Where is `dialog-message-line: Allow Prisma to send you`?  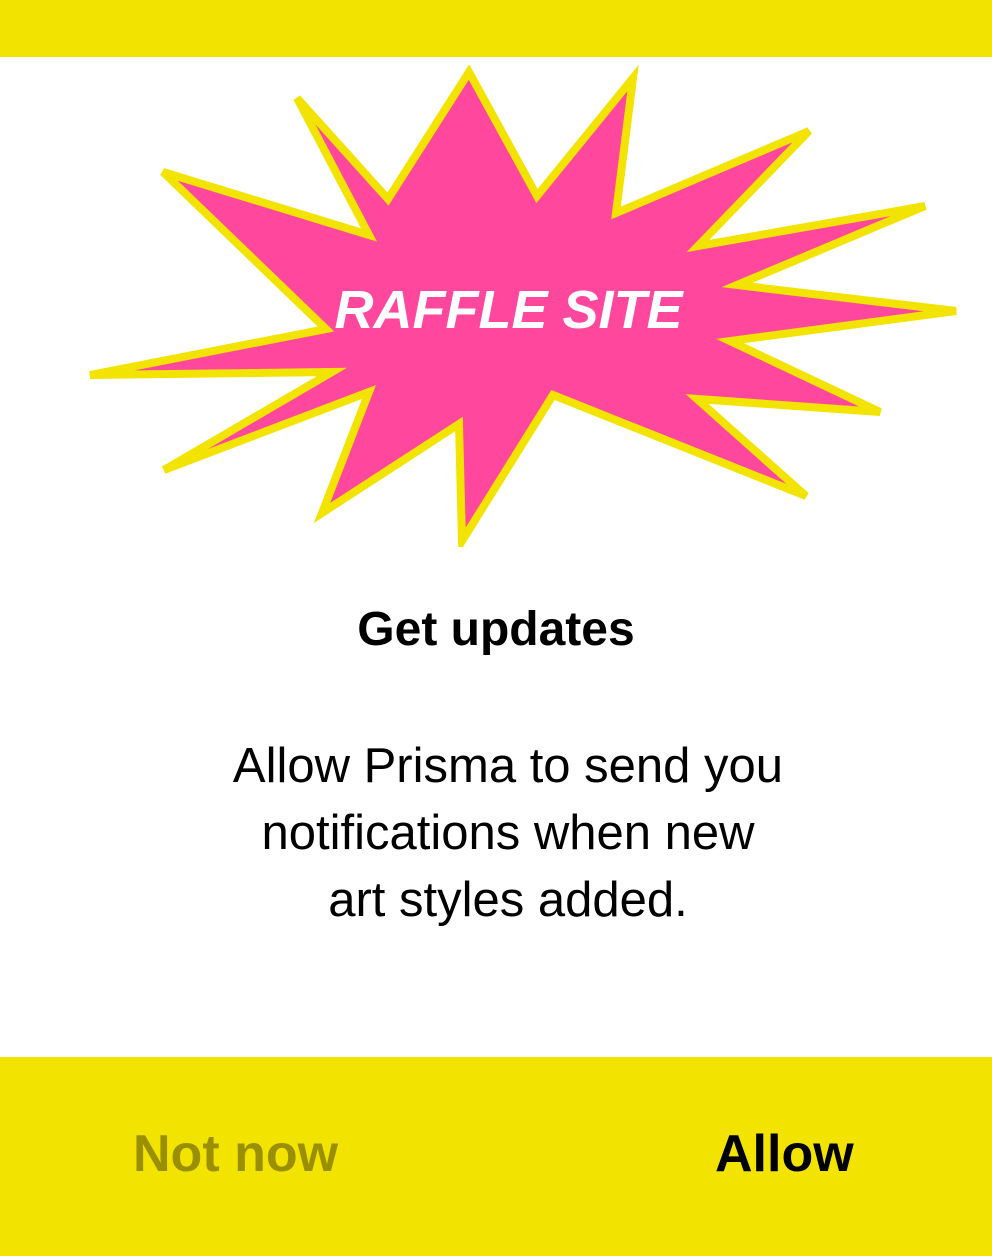 dialog-message-line: Allow Prisma to send you is located at coordinates (508, 766).